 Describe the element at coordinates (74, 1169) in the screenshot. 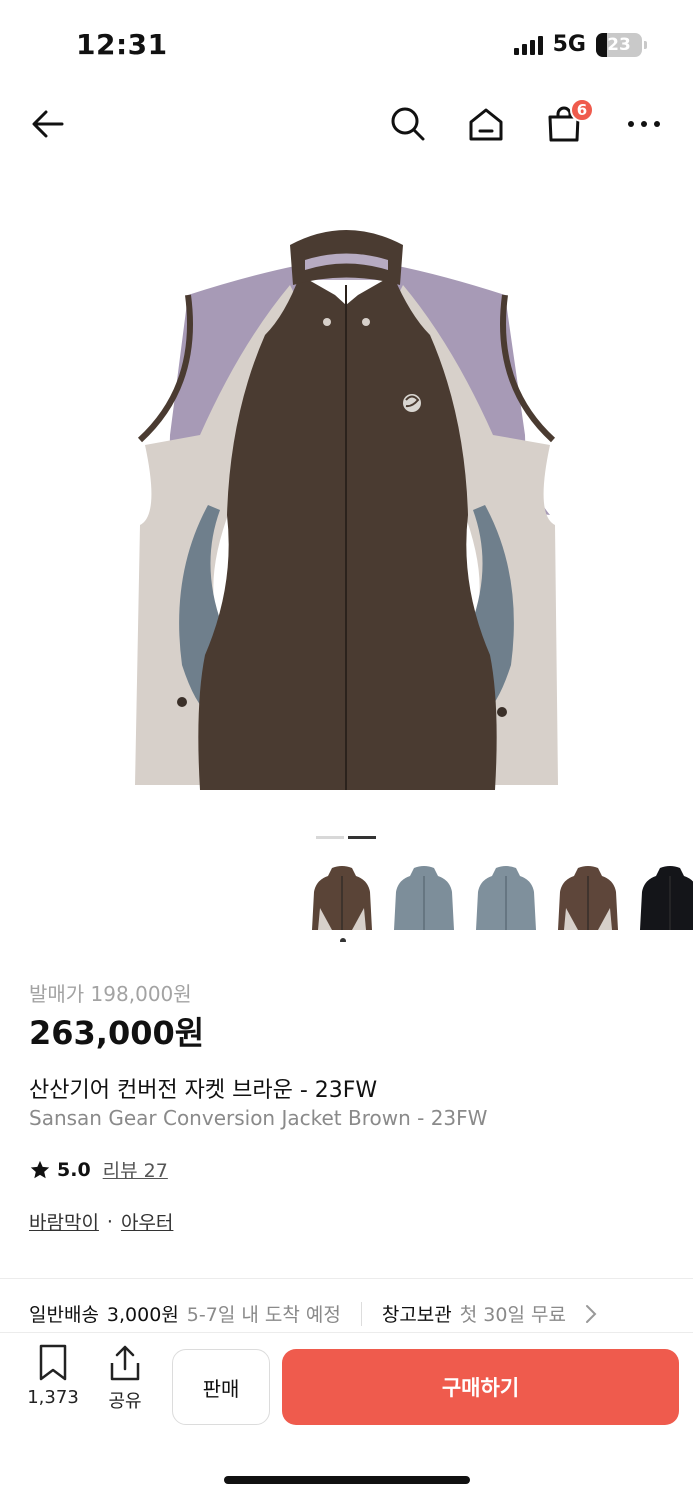

I see `rating-score: 5.0` at that location.